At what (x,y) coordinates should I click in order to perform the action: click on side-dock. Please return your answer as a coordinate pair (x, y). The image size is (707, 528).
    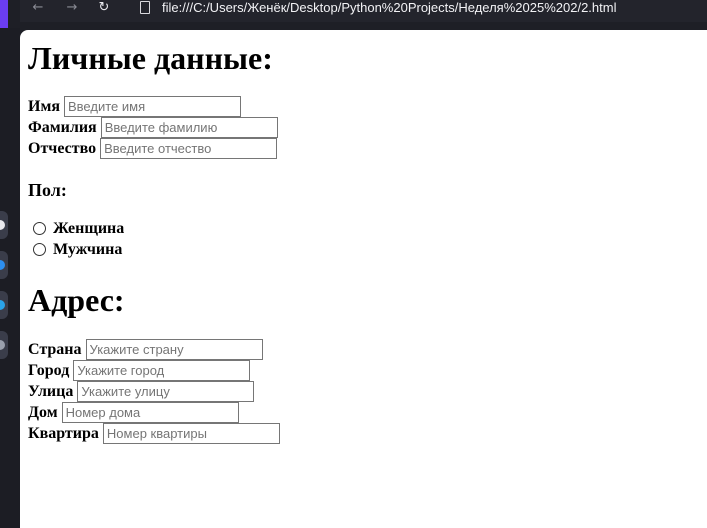
    Looking at the image, I should click on (10, 278).